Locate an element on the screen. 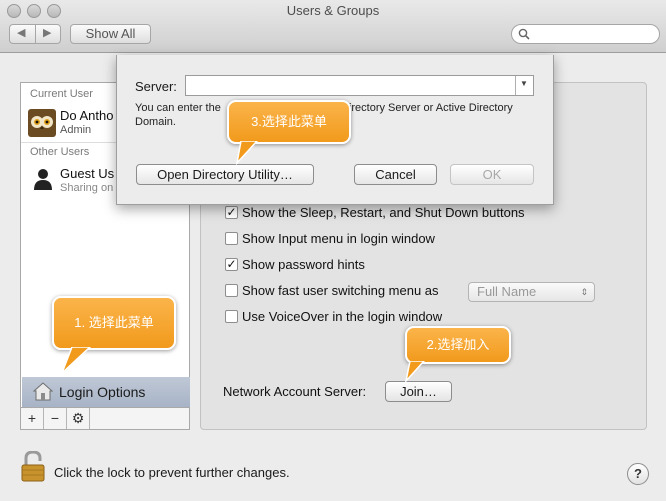 This screenshot has height=501, width=666. network-account-server-label: Network Account Server: is located at coordinates (295, 391).